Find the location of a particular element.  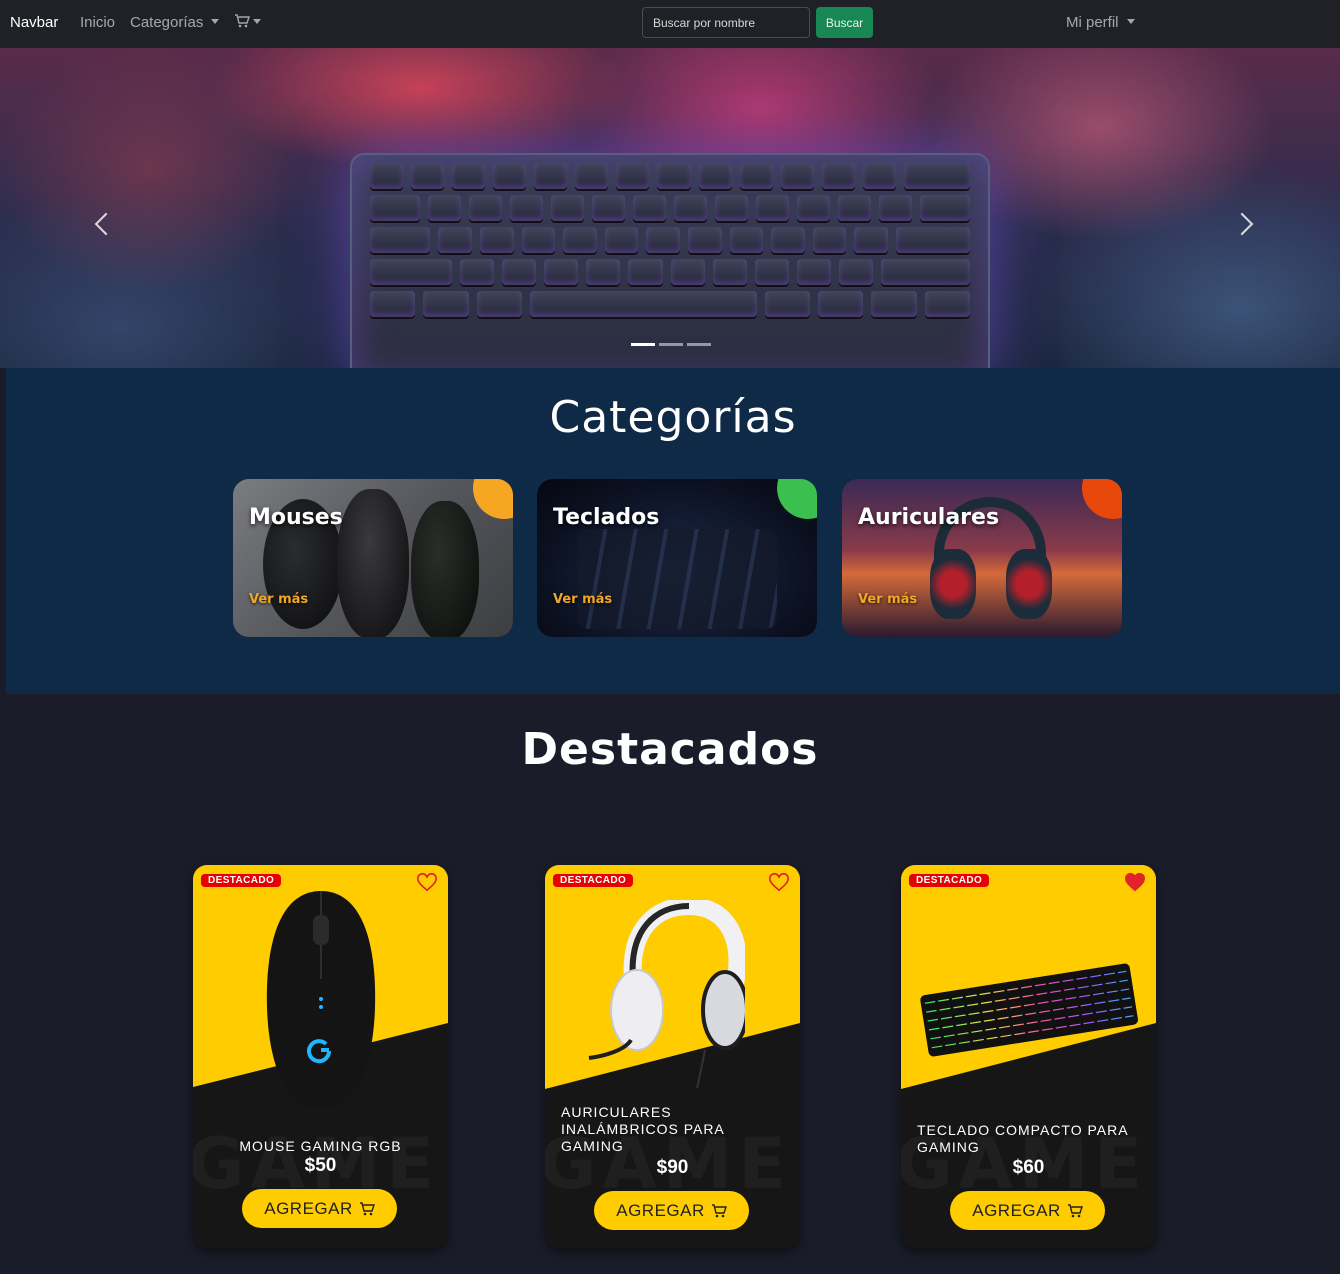

product-image-headphones is located at coordinates (666, 994).